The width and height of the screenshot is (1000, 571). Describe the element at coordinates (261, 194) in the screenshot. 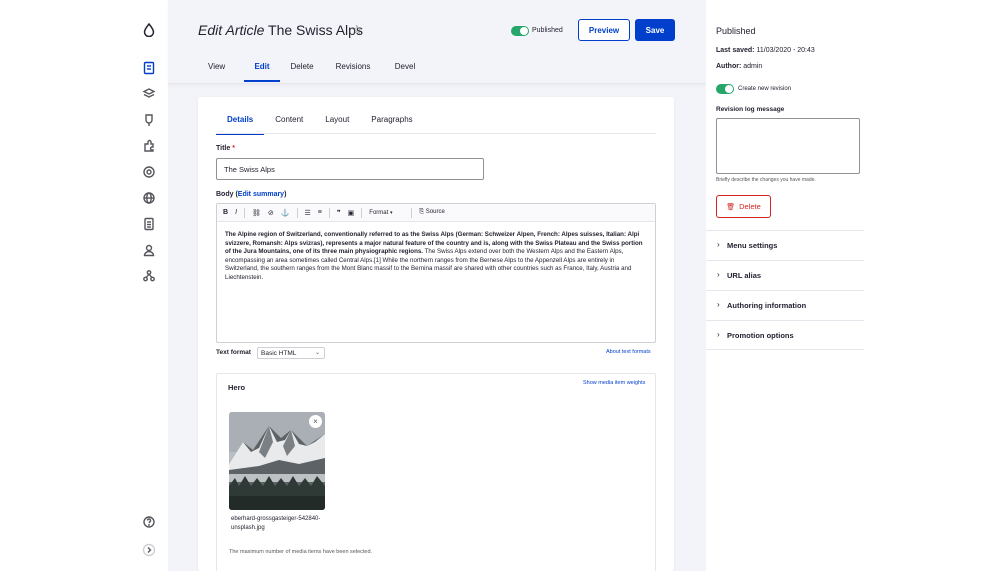

I see `edit-summary-link: Edit summary` at that location.